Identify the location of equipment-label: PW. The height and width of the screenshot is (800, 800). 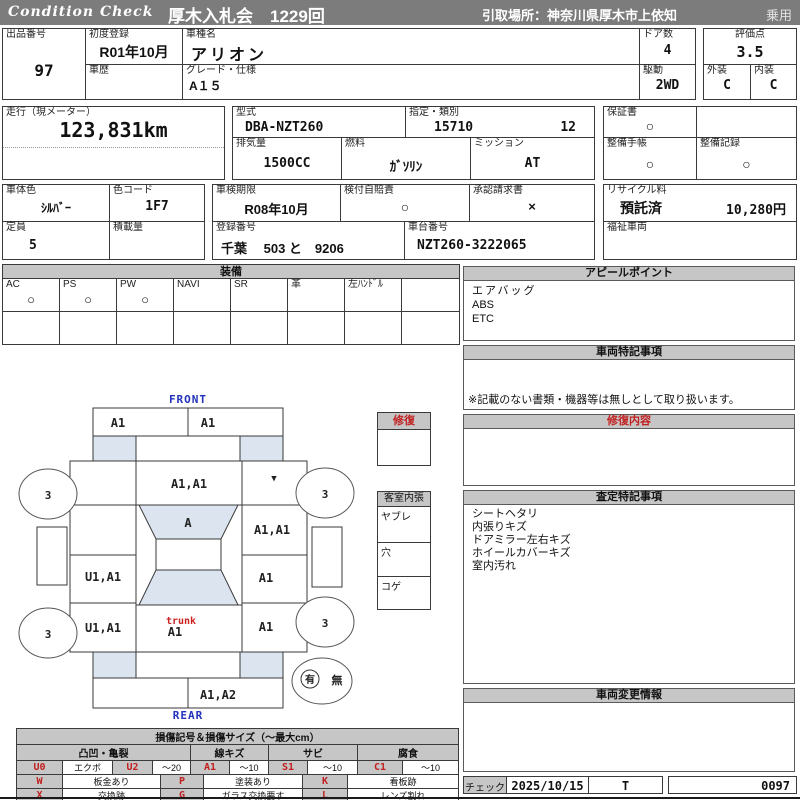
(128, 284).